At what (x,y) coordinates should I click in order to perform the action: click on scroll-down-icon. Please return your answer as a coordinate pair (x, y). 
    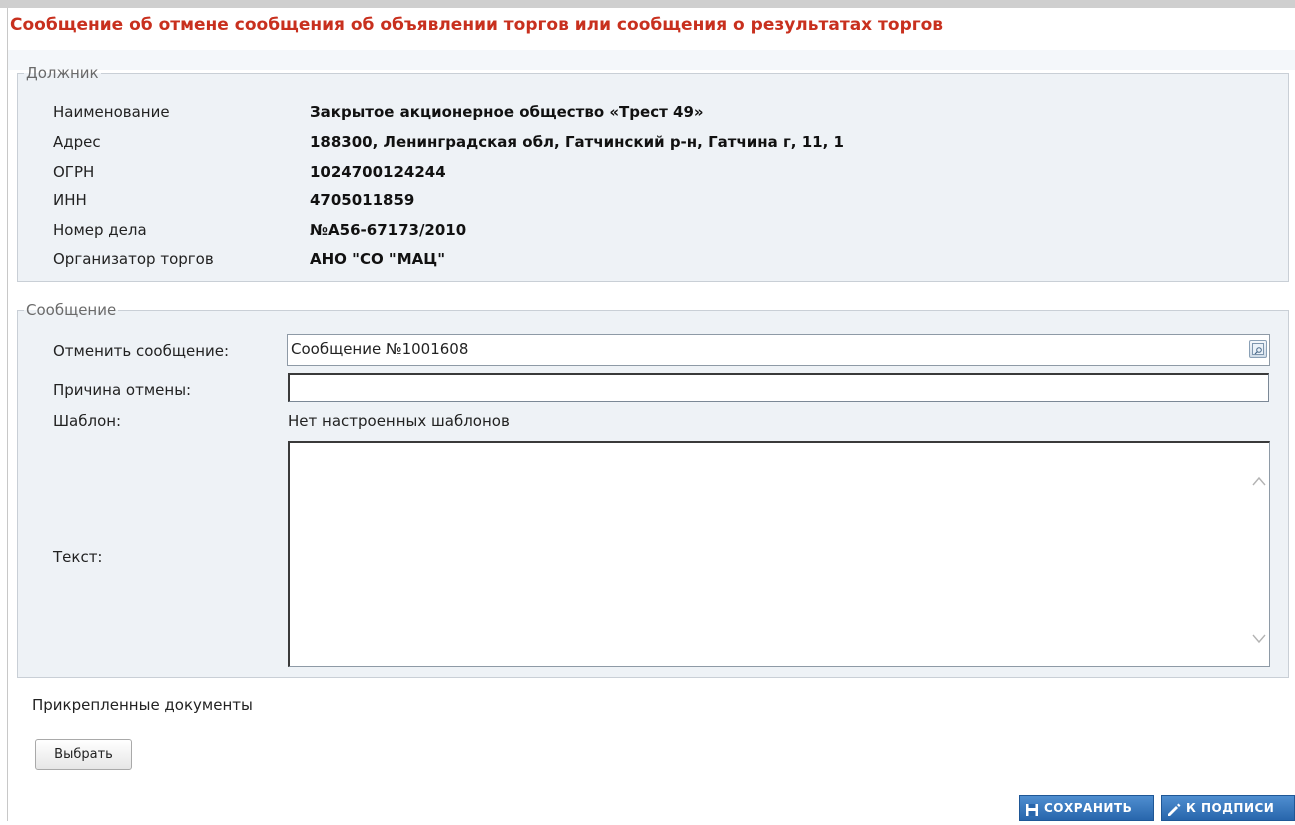
    Looking at the image, I should click on (1259, 636).